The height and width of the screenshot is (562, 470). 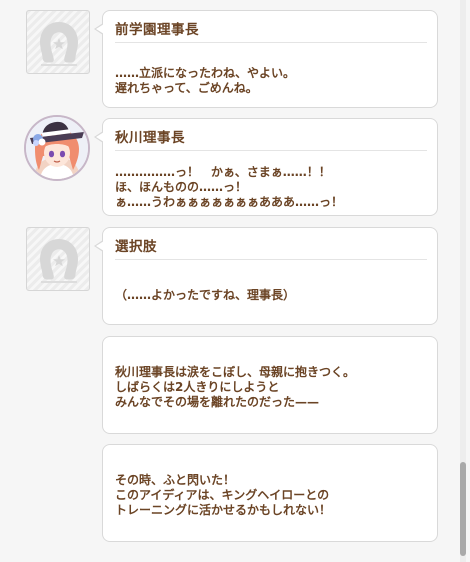 What do you see at coordinates (181, 187) in the screenshot?
I see `dialogue-line: ほ、ほんものの……っ！` at bounding box center [181, 187].